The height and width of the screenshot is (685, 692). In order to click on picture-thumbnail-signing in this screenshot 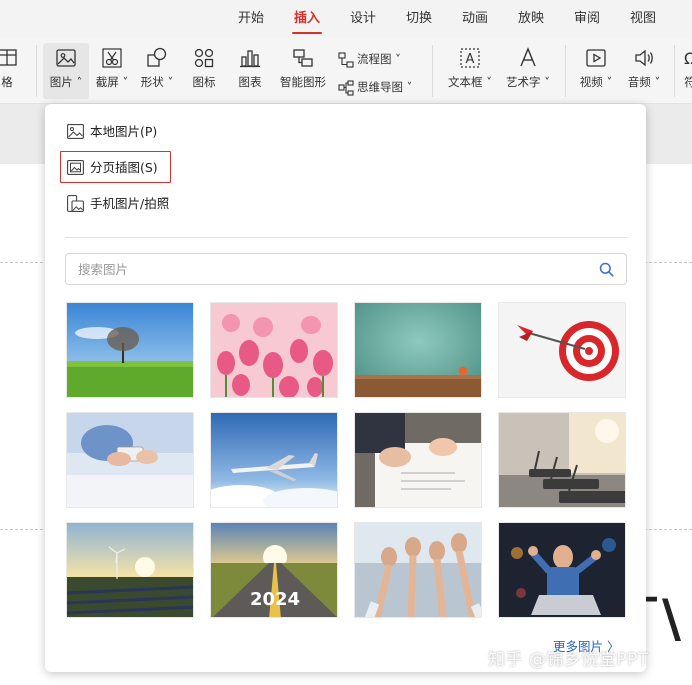, I will do `click(418, 460)`.